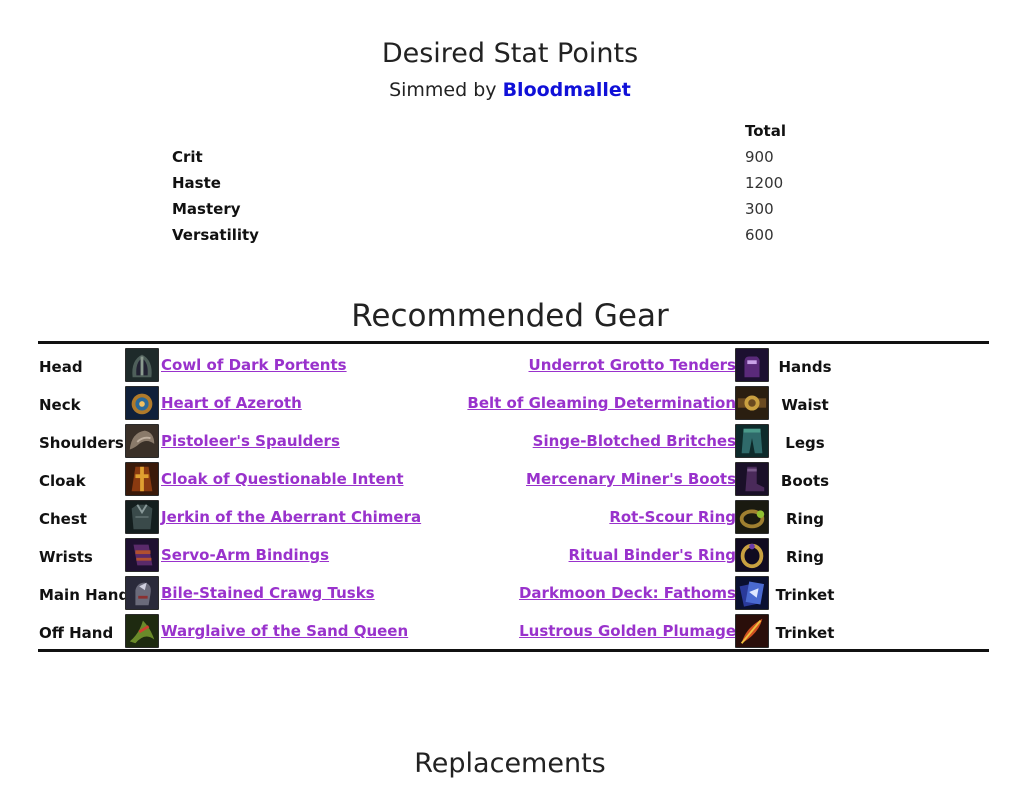  What do you see at coordinates (752, 479) in the screenshot?
I see `boots-icon` at bounding box center [752, 479].